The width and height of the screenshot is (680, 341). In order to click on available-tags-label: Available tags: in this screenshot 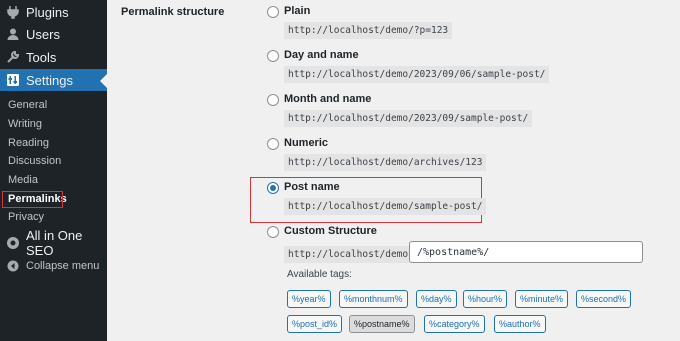, I will do `click(319, 274)`.